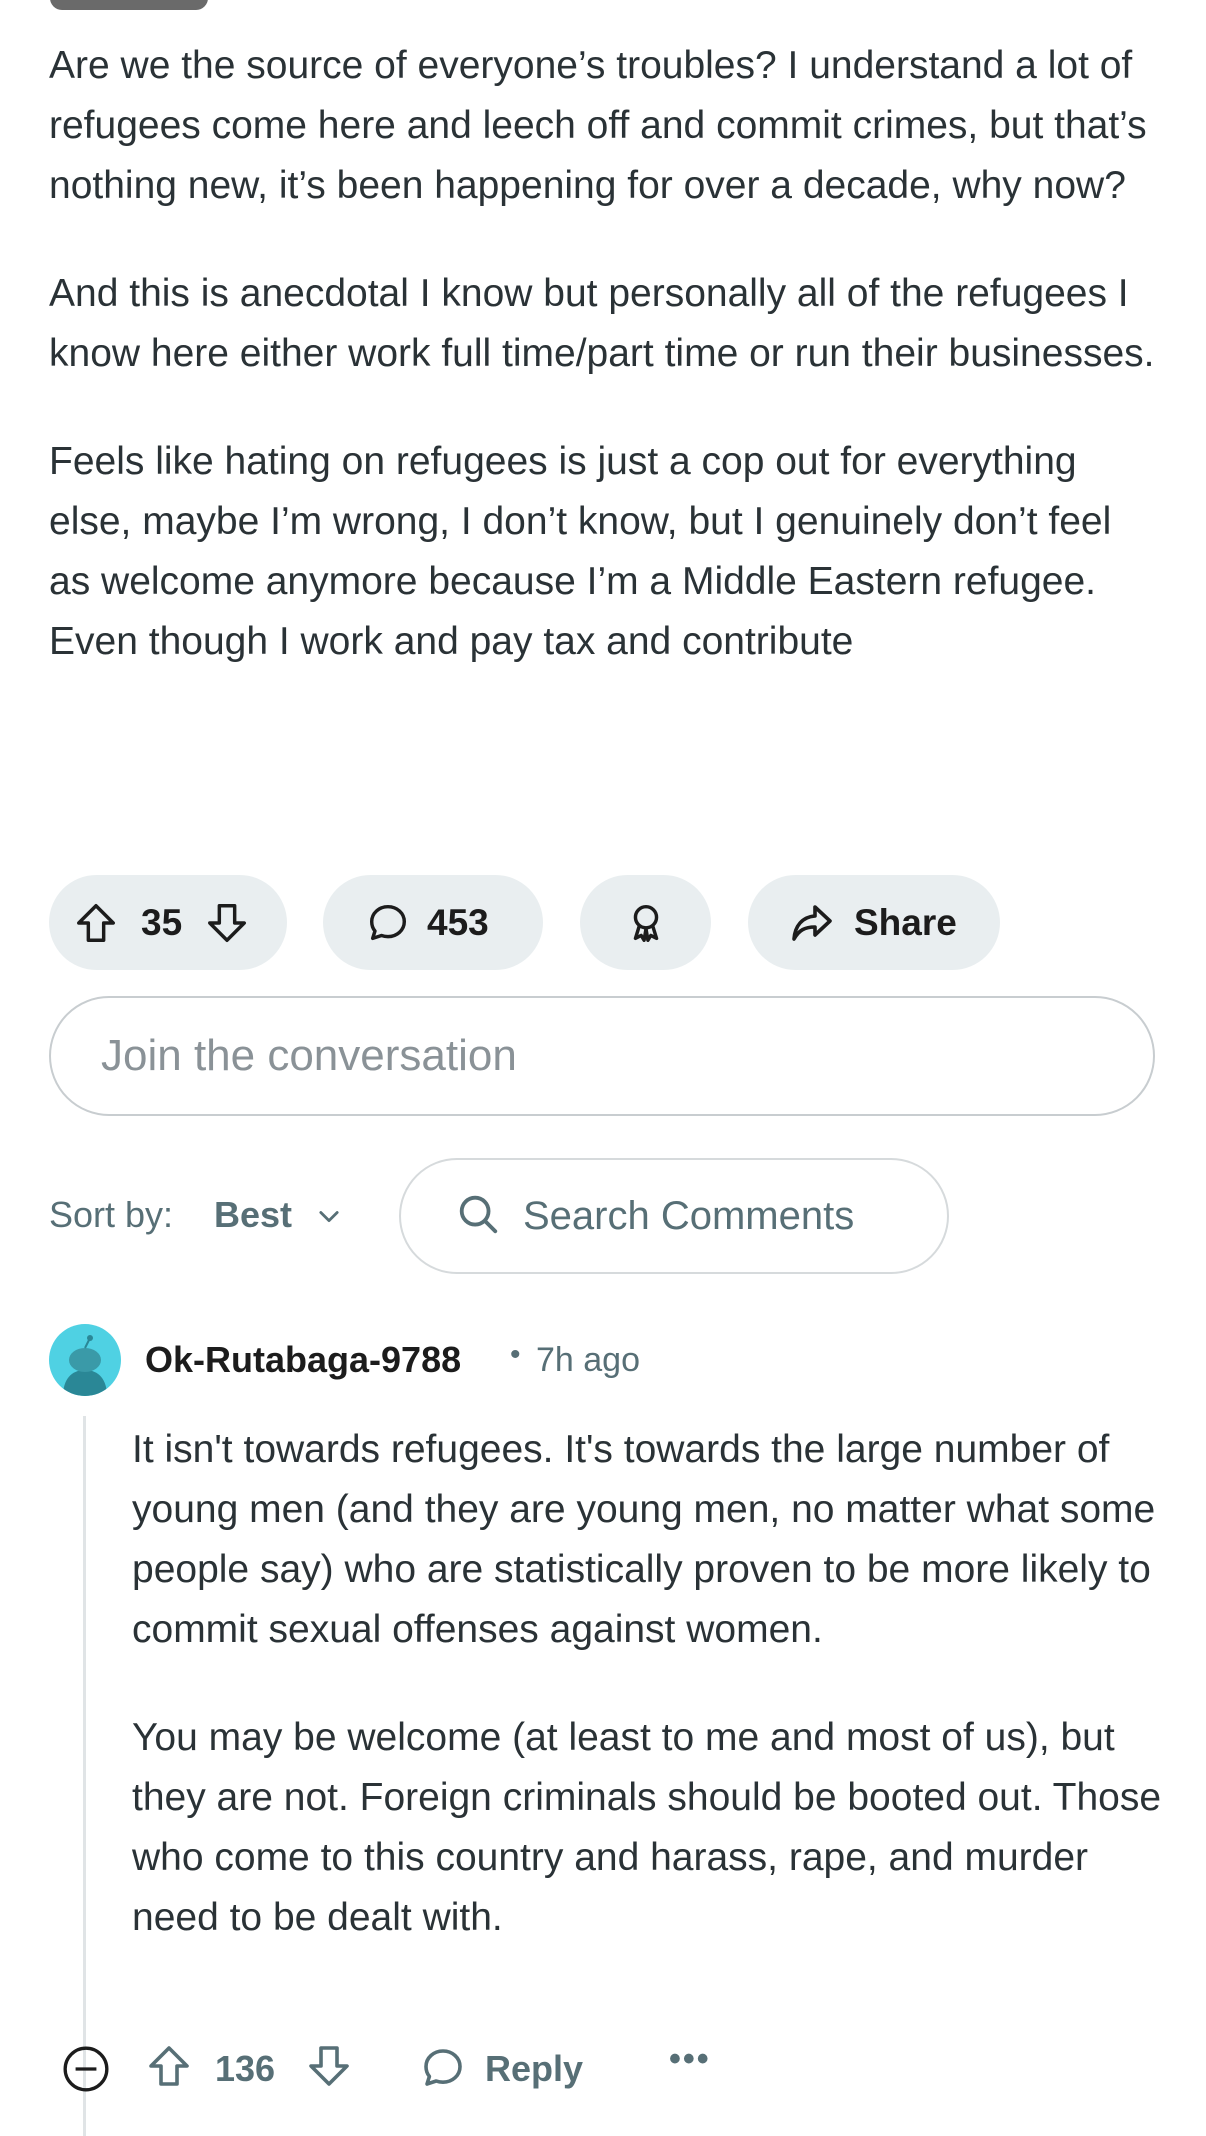  What do you see at coordinates (111, 1214) in the screenshot?
I see `sort-by-label: Sort by:` at bounding box center [111, 1214].